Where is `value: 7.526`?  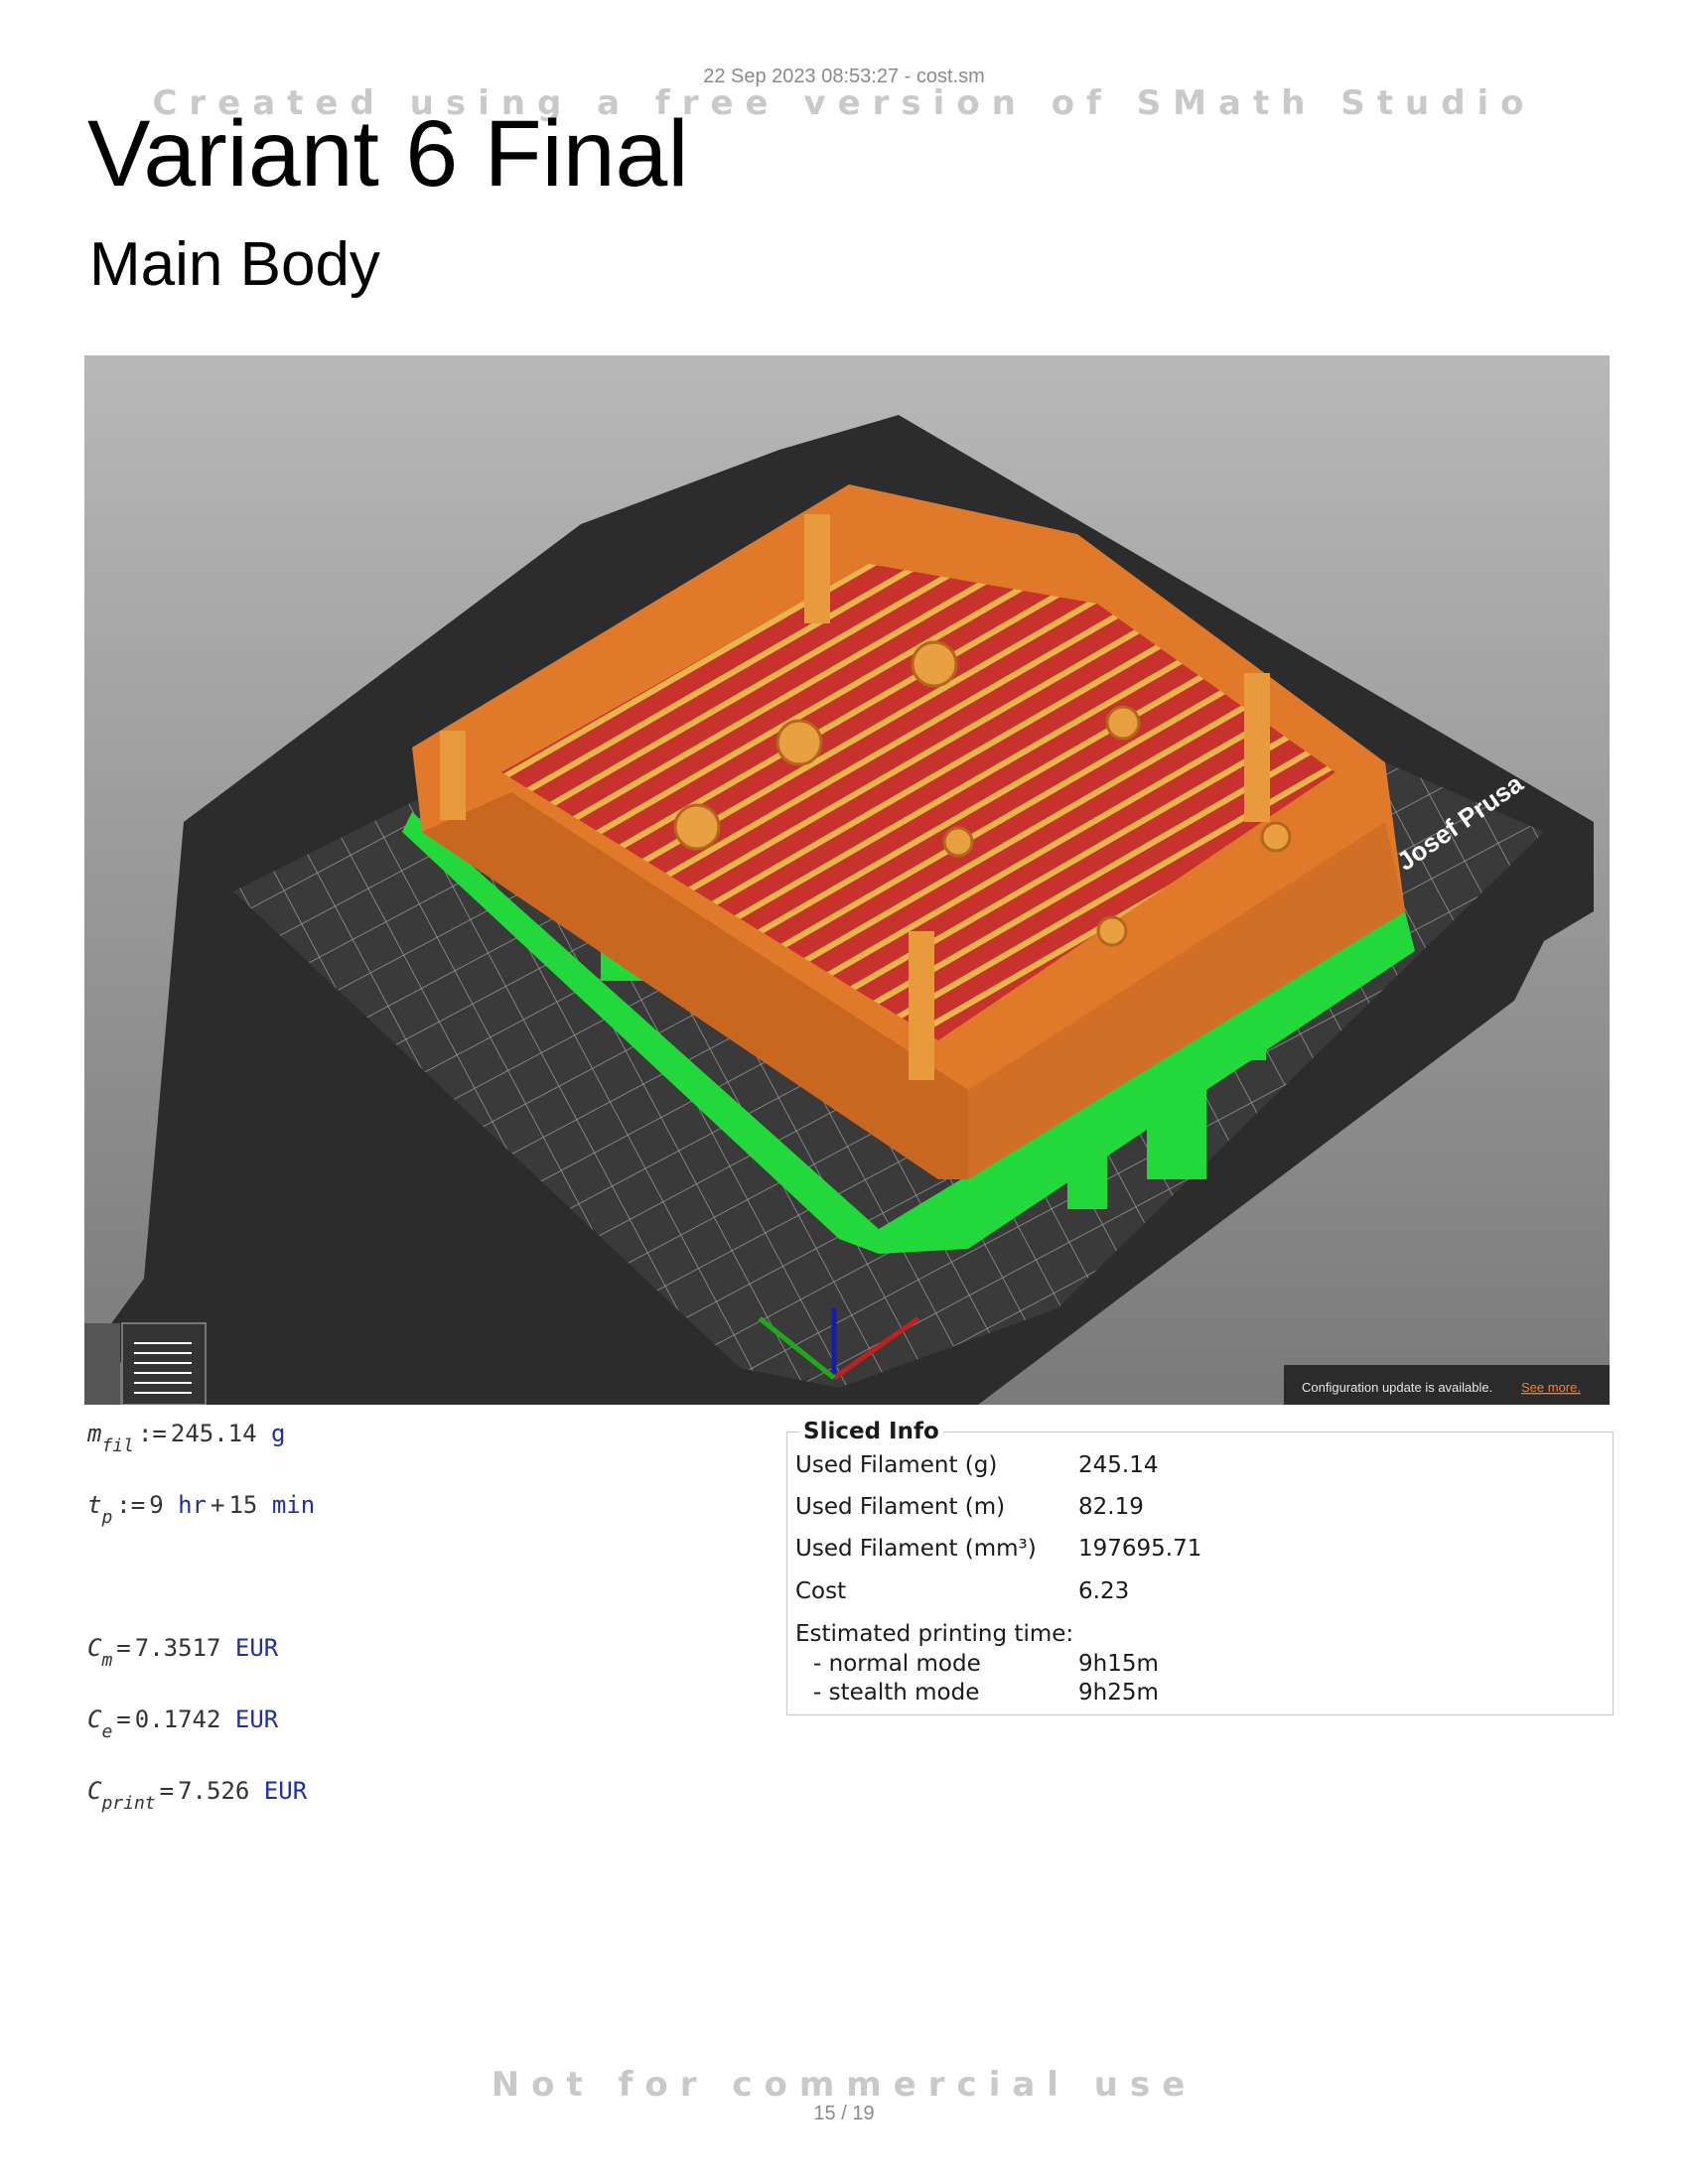
value: 7.526 is located at coordinates (214, 1791).